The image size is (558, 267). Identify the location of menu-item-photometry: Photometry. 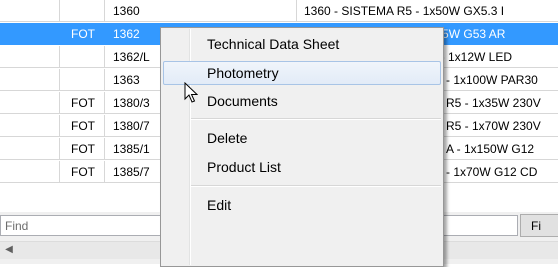
(302, 73).